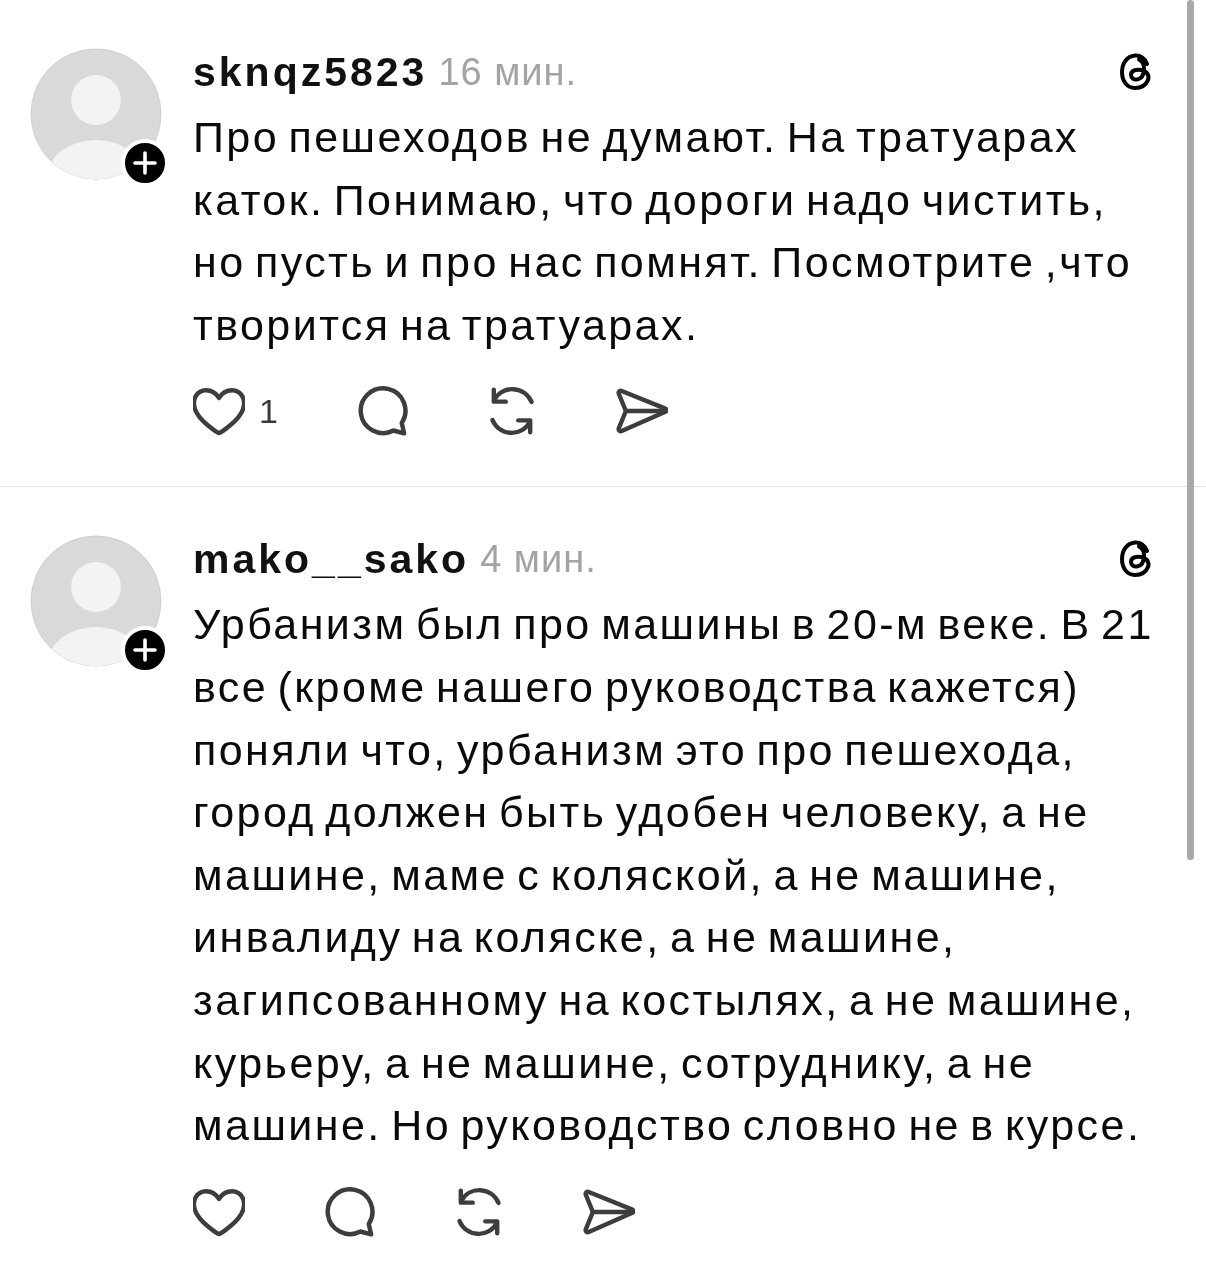  What do you see at coordinates (219, 411) in the screenshot?
I see `heart-icon` at bounding box center [219, 411].